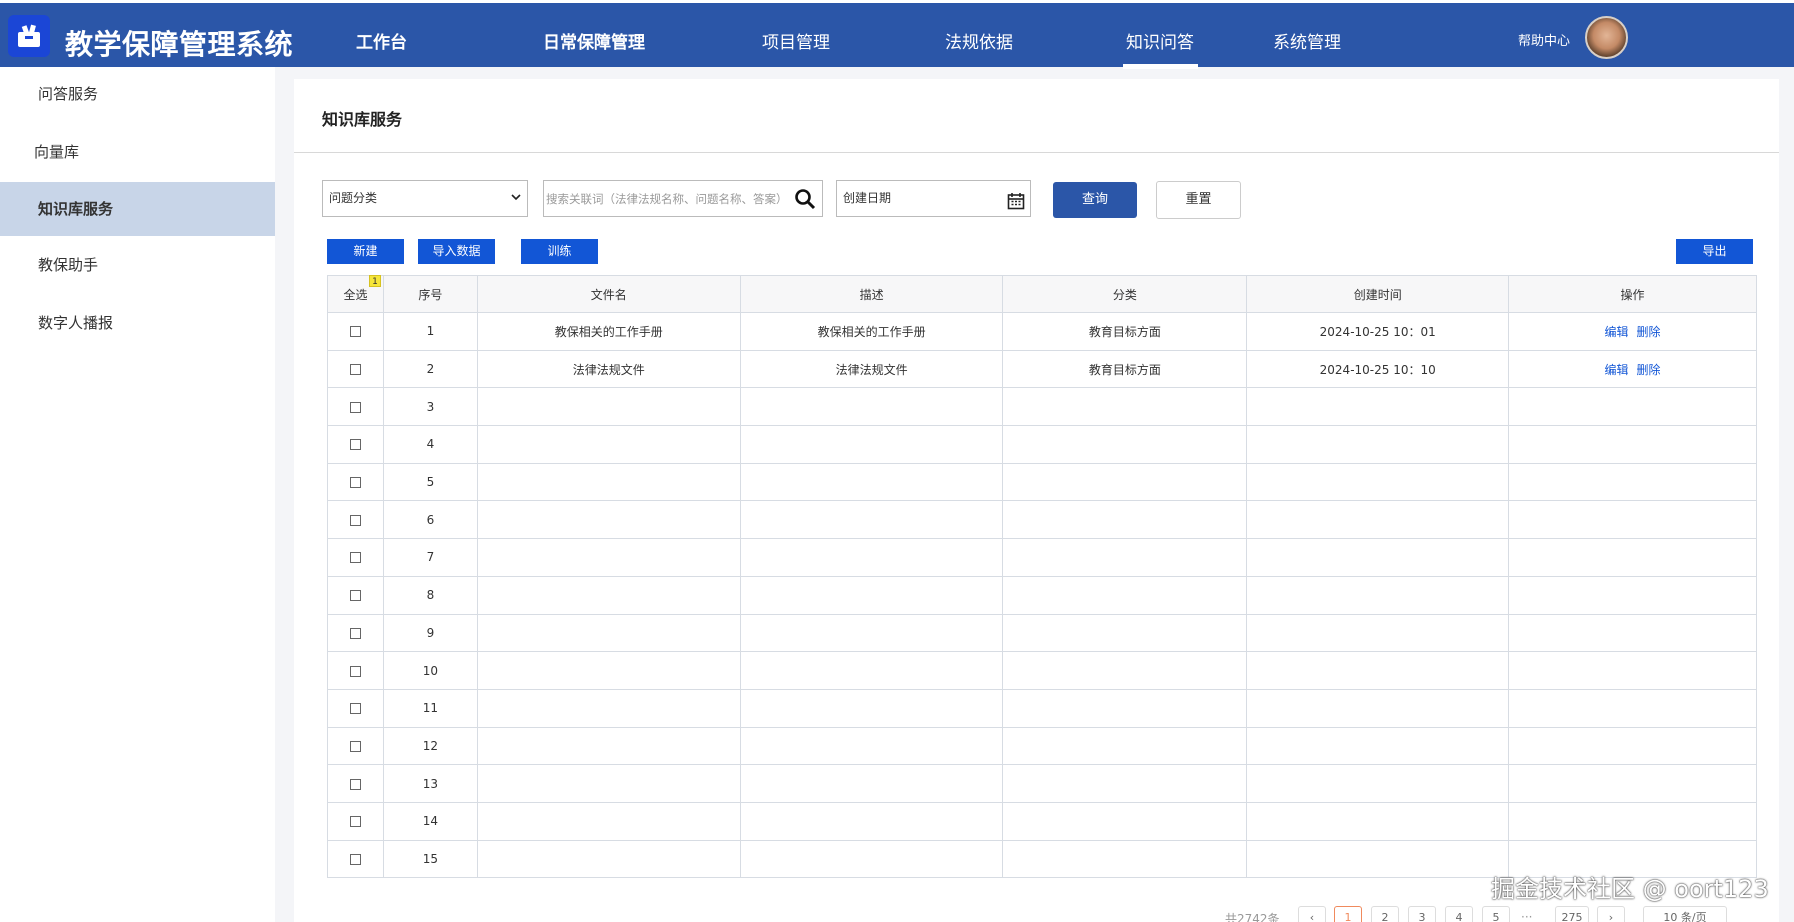  What do you see at coordinates (362, 119) in the screenshot?
I see `page-title: 知识库服务` at bounding box center [362, 119].